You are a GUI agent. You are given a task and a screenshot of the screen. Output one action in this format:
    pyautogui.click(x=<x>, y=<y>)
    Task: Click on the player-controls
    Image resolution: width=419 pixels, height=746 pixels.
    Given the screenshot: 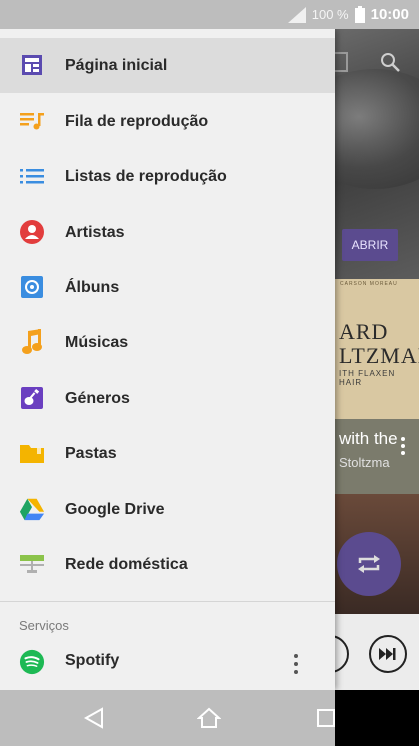 What is the action you would take?
    pyautogui.click(x=377, y=652)
    